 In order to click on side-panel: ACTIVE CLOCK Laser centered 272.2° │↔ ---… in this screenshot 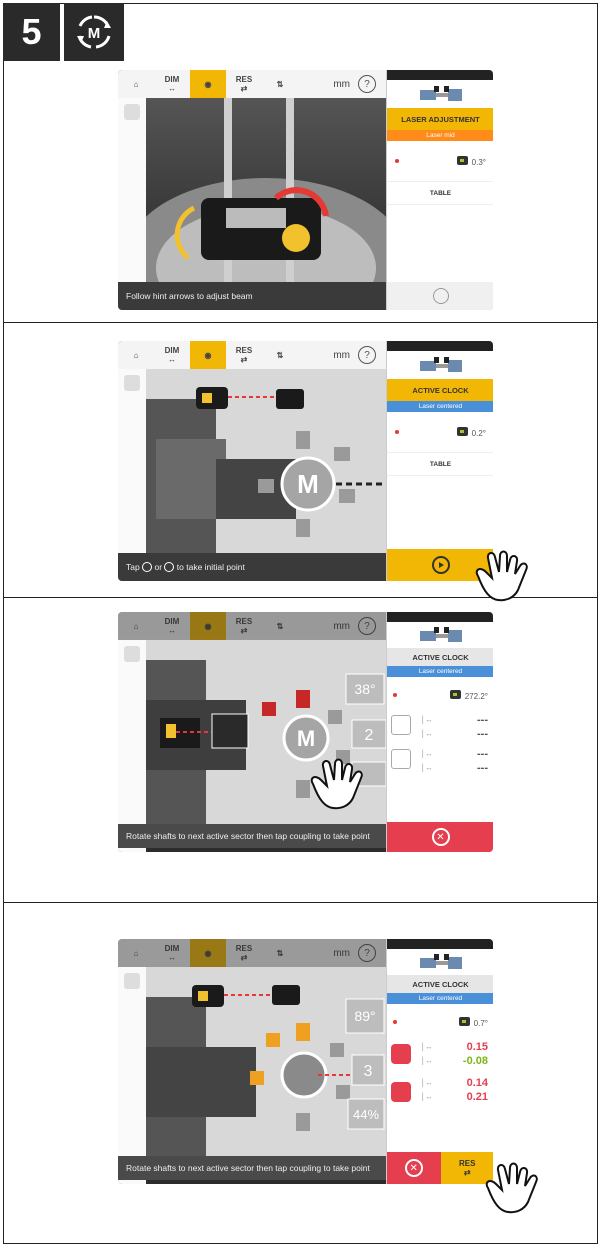, I will do `click(439, 732)`.